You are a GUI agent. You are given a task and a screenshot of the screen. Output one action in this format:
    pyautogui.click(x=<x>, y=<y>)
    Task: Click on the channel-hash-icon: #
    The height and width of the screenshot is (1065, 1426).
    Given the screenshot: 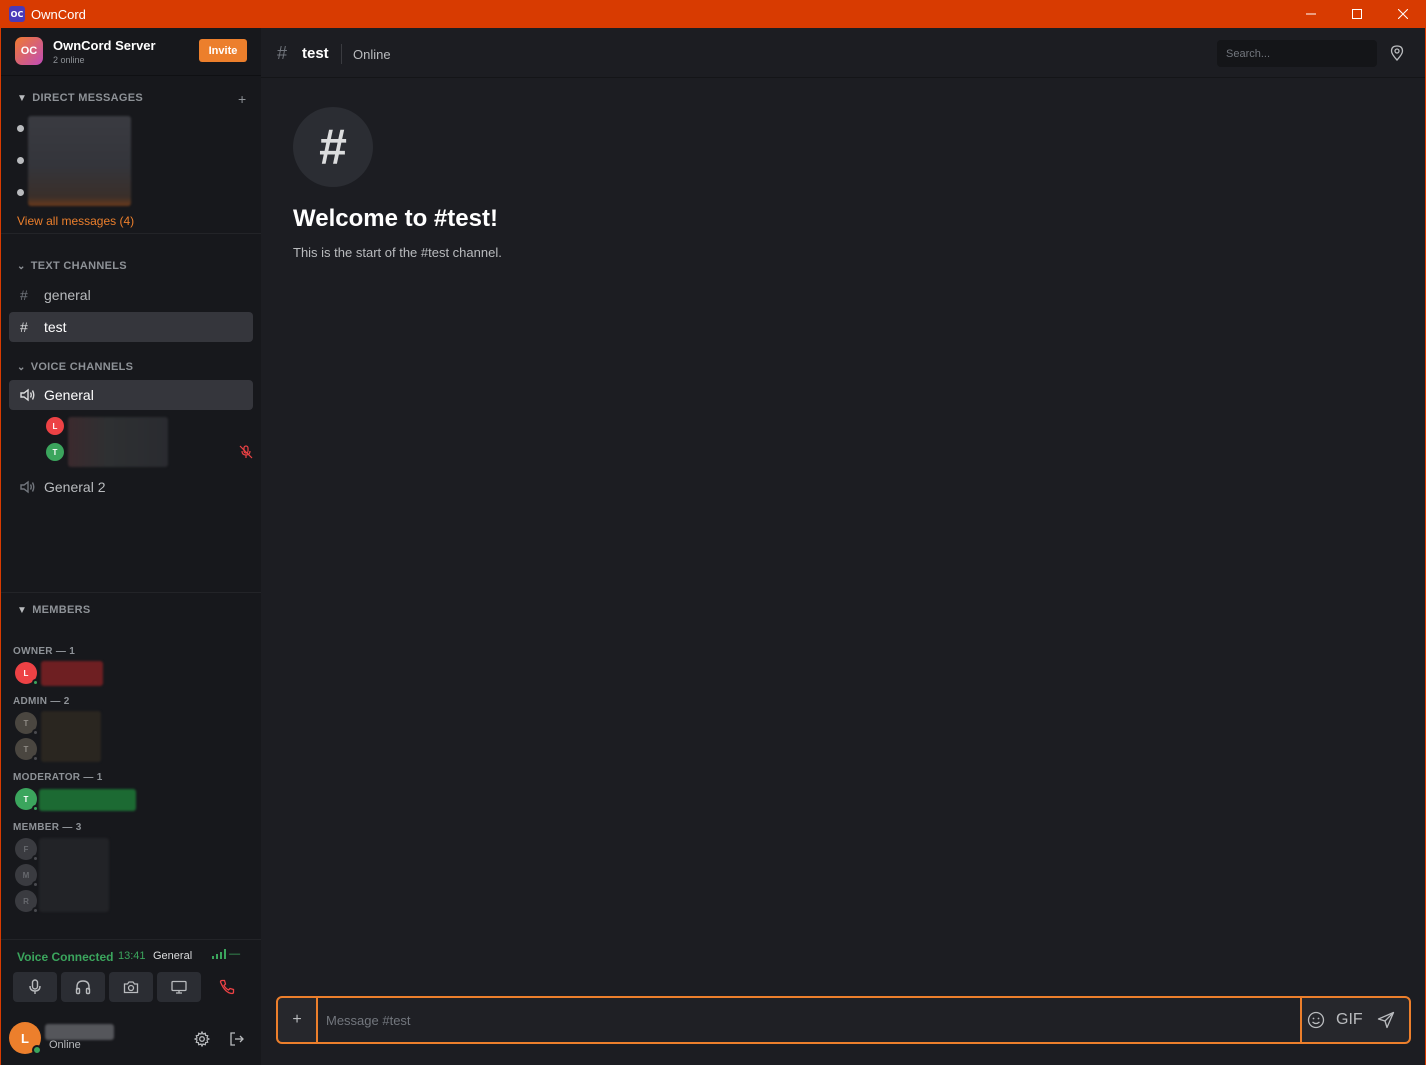 What is the action you would take?
    pyautogui.click(x=333, y=147)
    